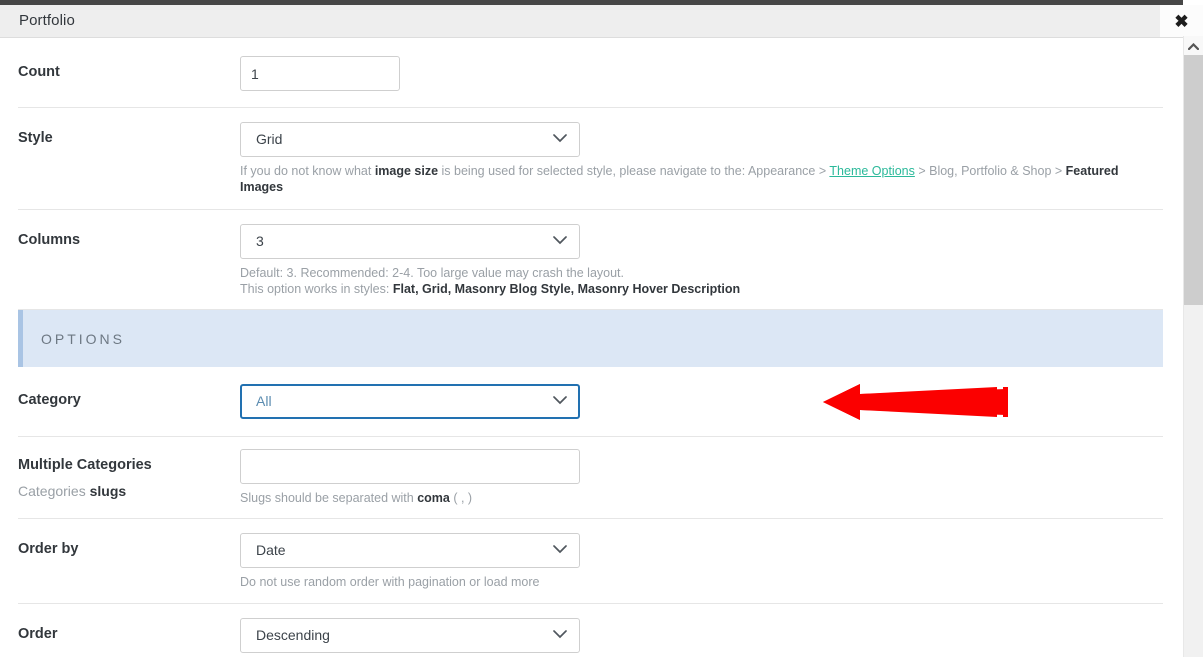 This screenshot has height=657, width=1203. Describe the element at coordinates (990, 171) in the screenshot. I see `style-help-mid2: > Blog, Portfolio & Shop >` at that location.